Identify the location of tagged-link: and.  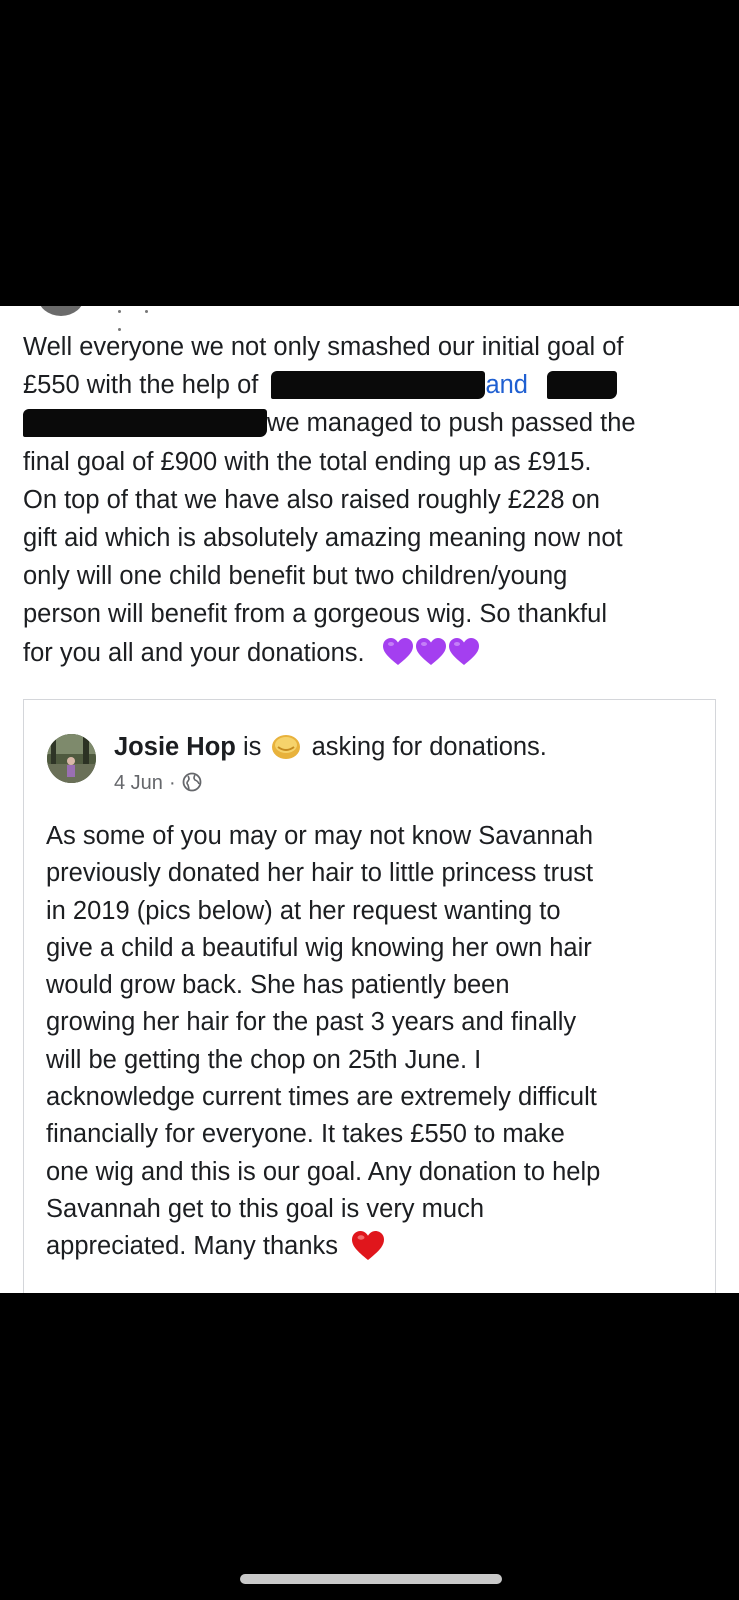
(506, 385).